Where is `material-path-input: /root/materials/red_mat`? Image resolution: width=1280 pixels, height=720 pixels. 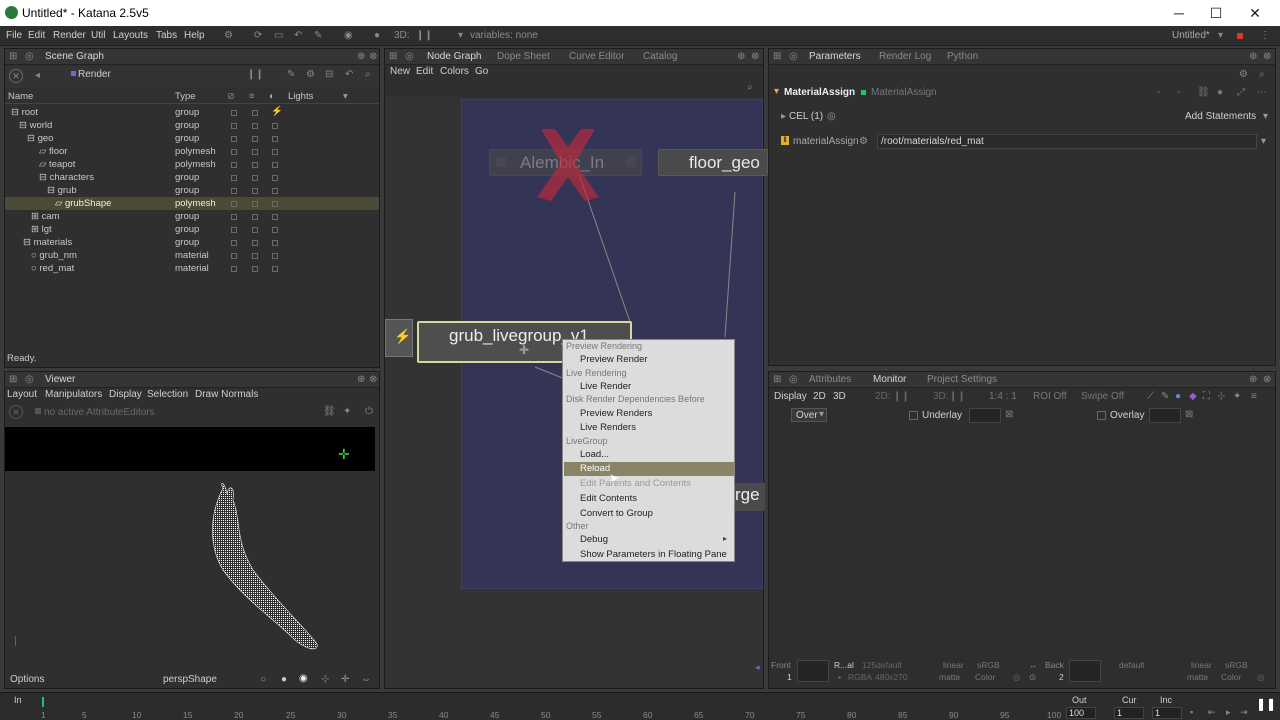 material-path-input: /root/materials/red_mat is located at coordinates (1067, 141).